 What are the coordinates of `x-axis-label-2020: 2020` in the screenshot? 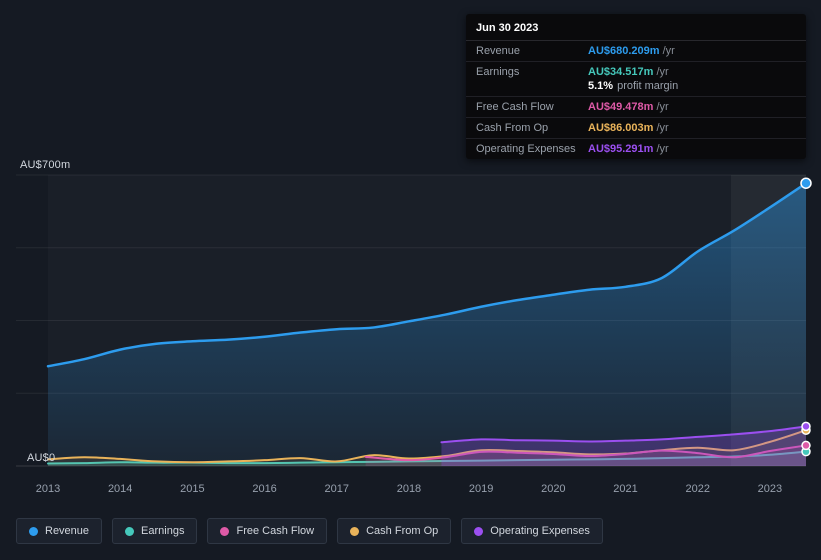 It's located at (553, 489).